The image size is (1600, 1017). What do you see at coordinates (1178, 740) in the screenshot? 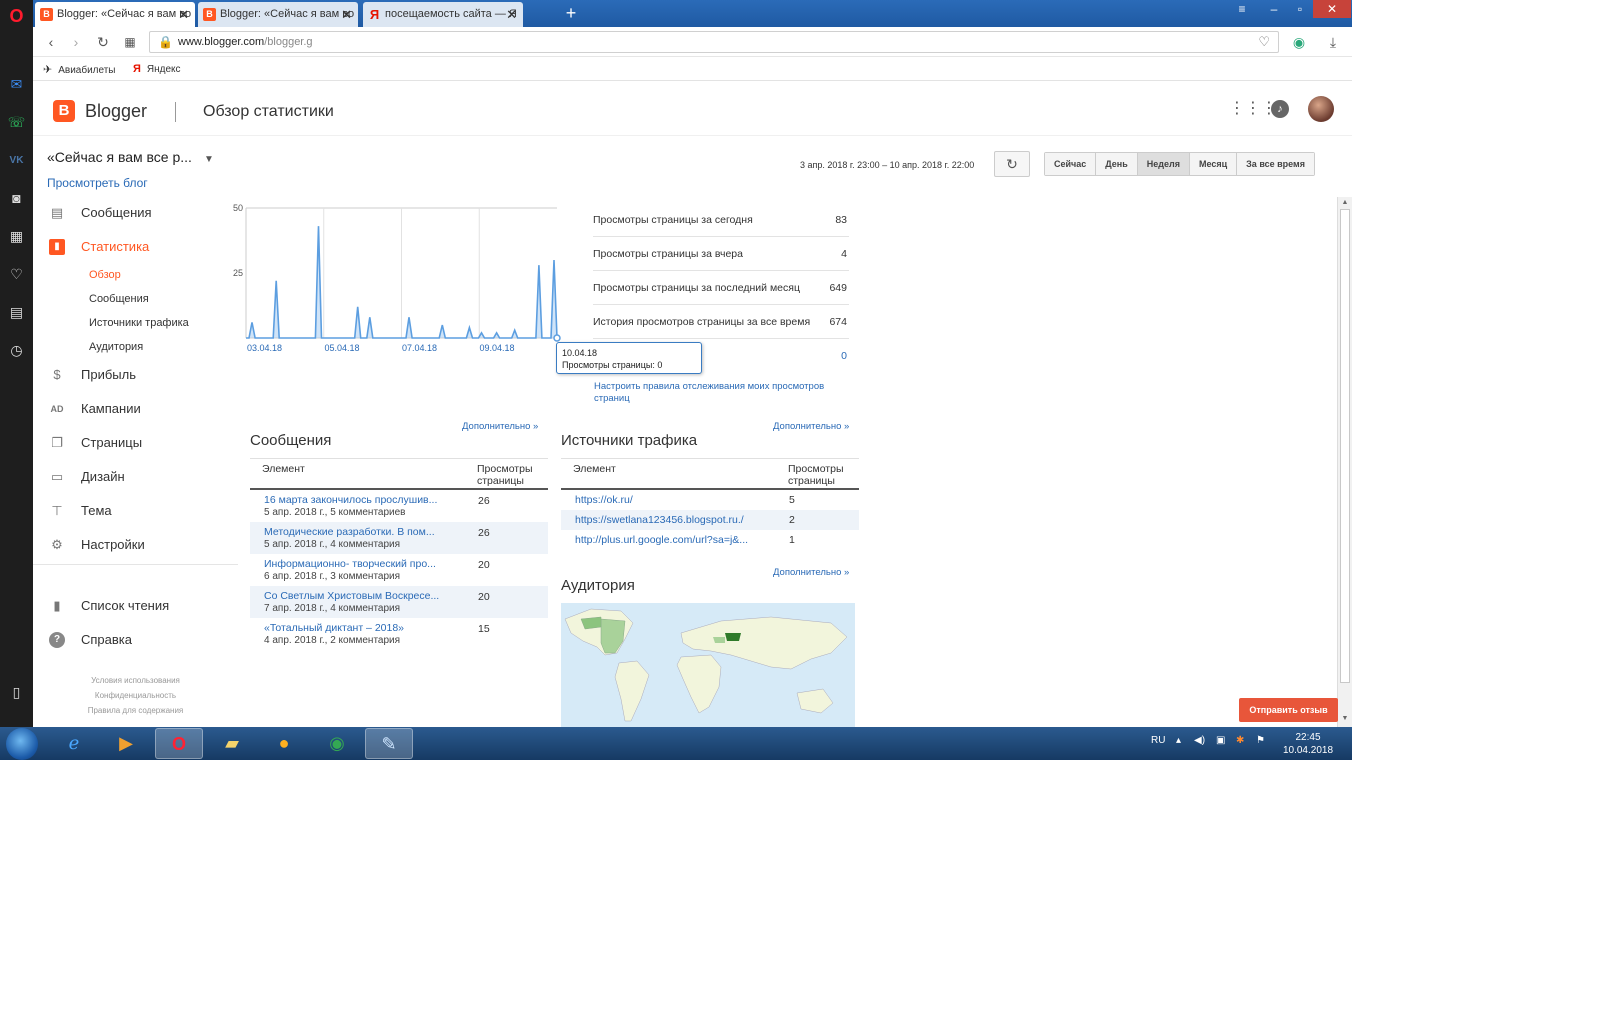
I see `tray-arrow-icon: ▴` at bounding box center [1178, 740].